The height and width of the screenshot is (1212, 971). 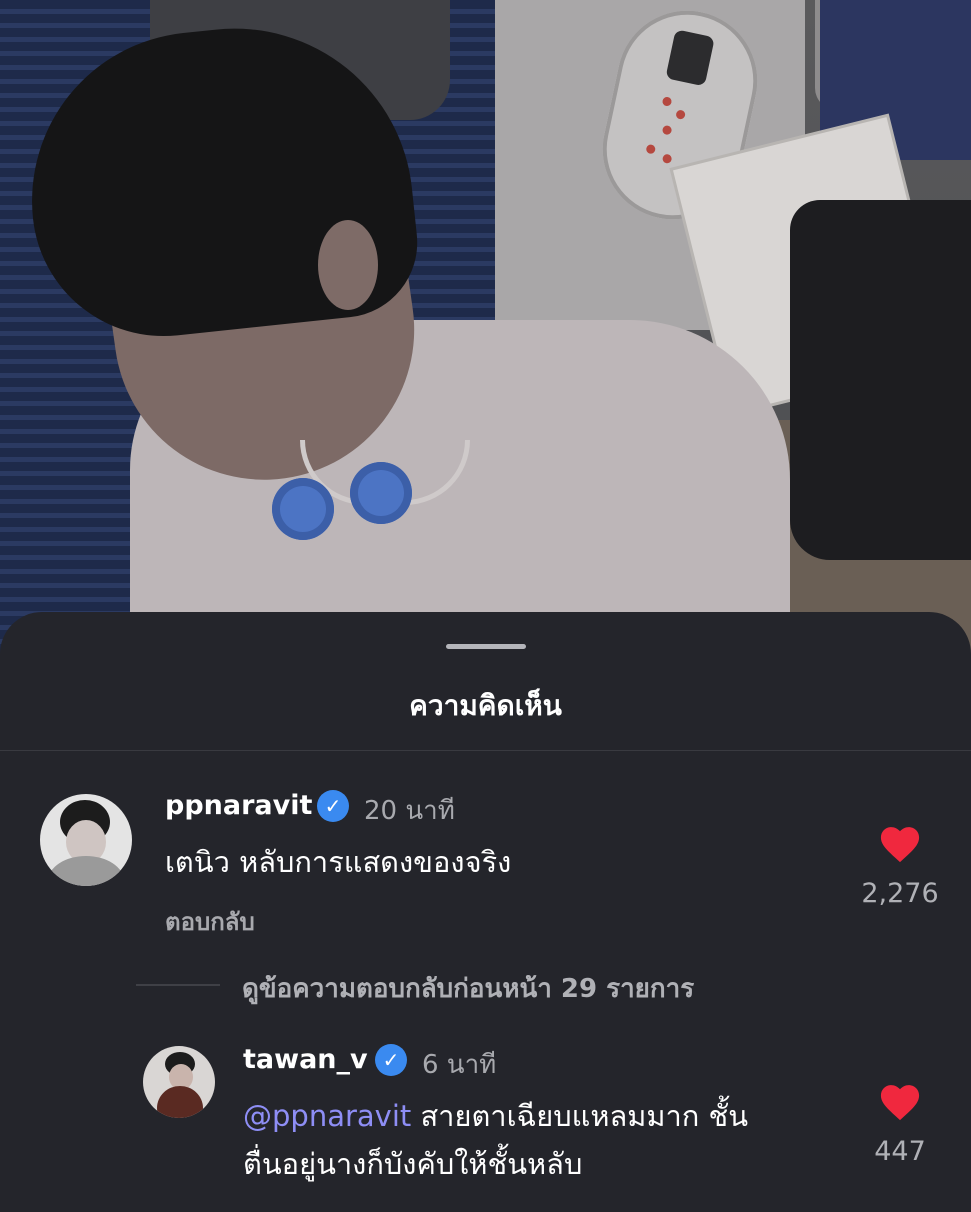 I want to click on comment-username: ppnaravit, so click(x=238, y=805).